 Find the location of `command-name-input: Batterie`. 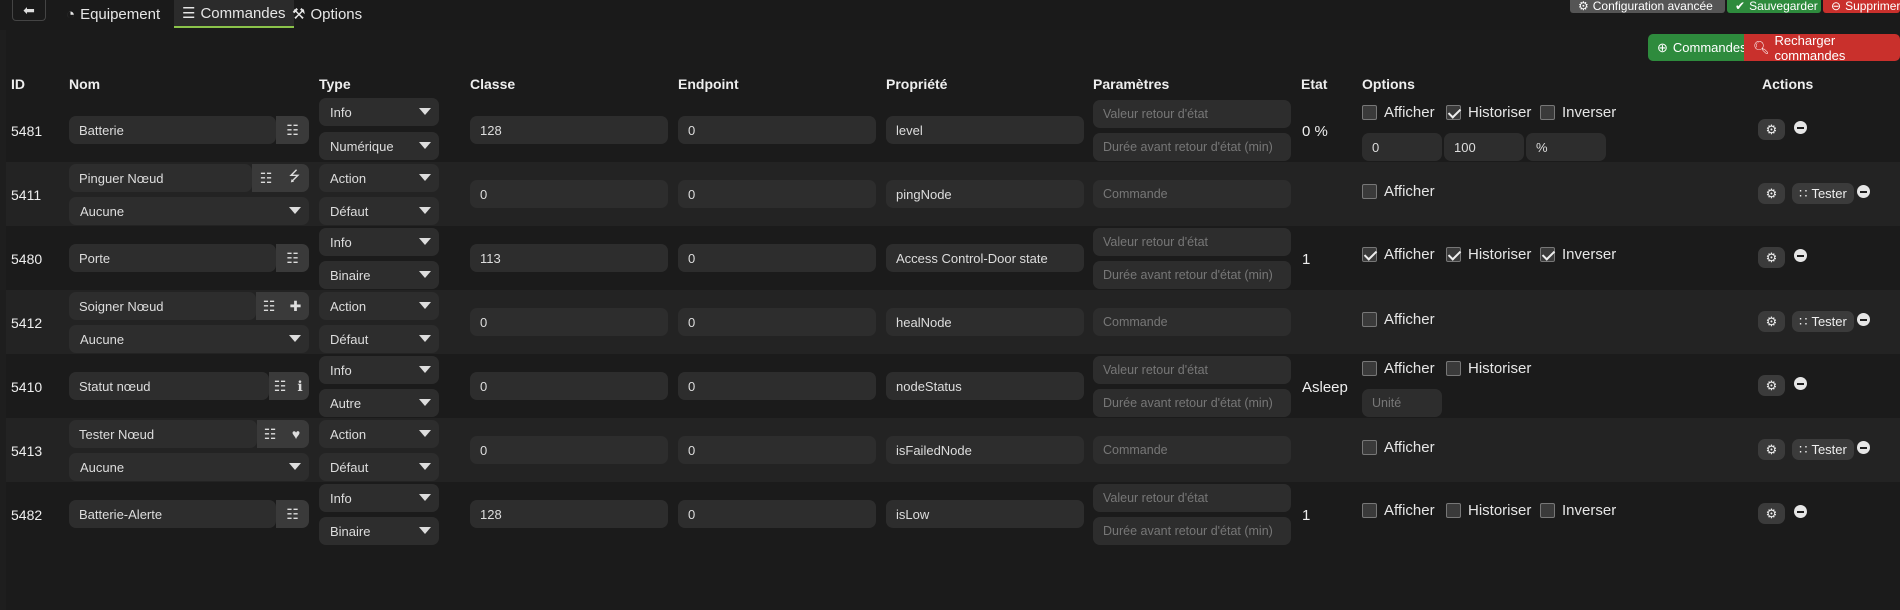

command-name-input: Batterie is located at coordinates (172, 130).